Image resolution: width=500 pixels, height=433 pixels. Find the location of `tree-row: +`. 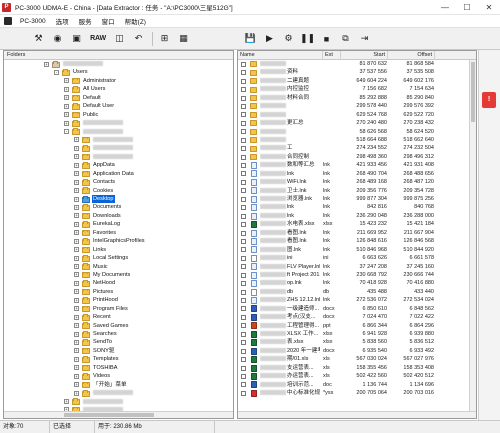

tree-row: + is located at coordinates (118, 148).